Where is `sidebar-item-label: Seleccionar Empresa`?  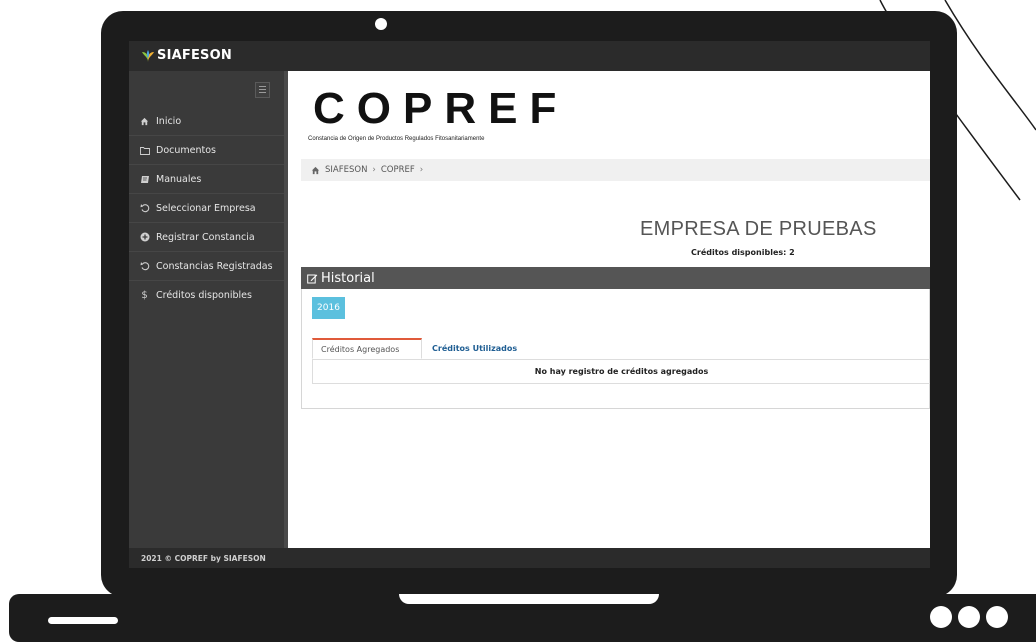 sidebar-item-label: Seleccionar Empresa is located at coordinates (206, 208).